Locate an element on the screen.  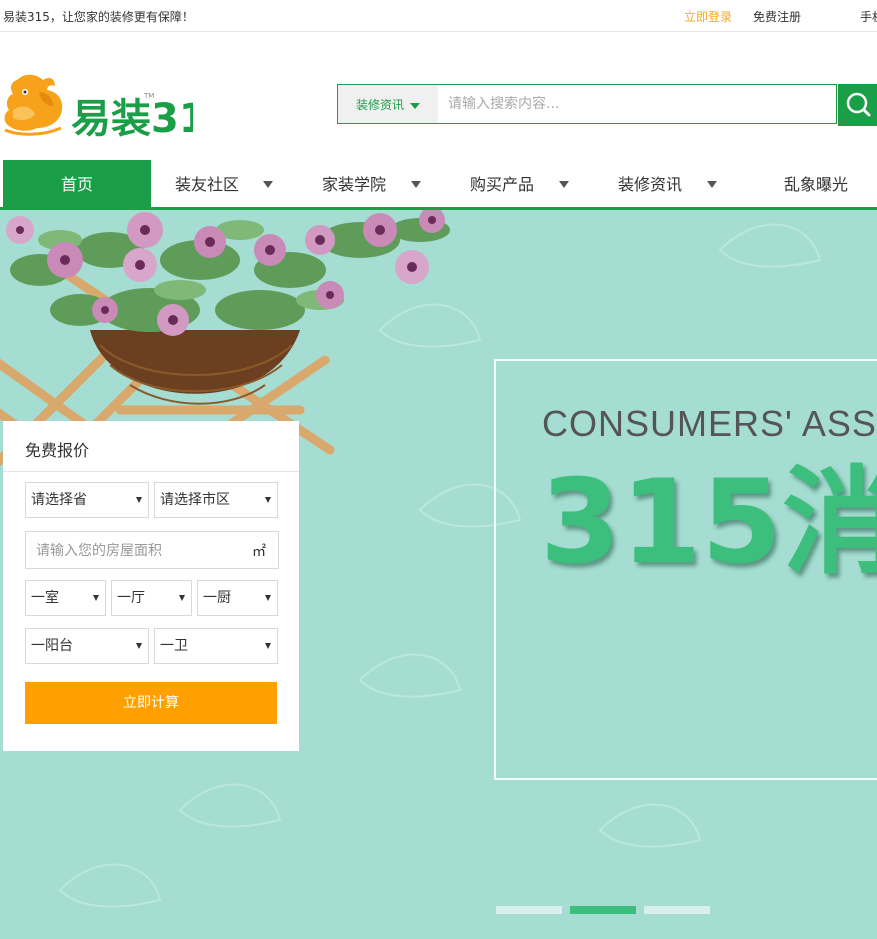
search-category-label: 装修资讯 is located at coordinates (379, 105).